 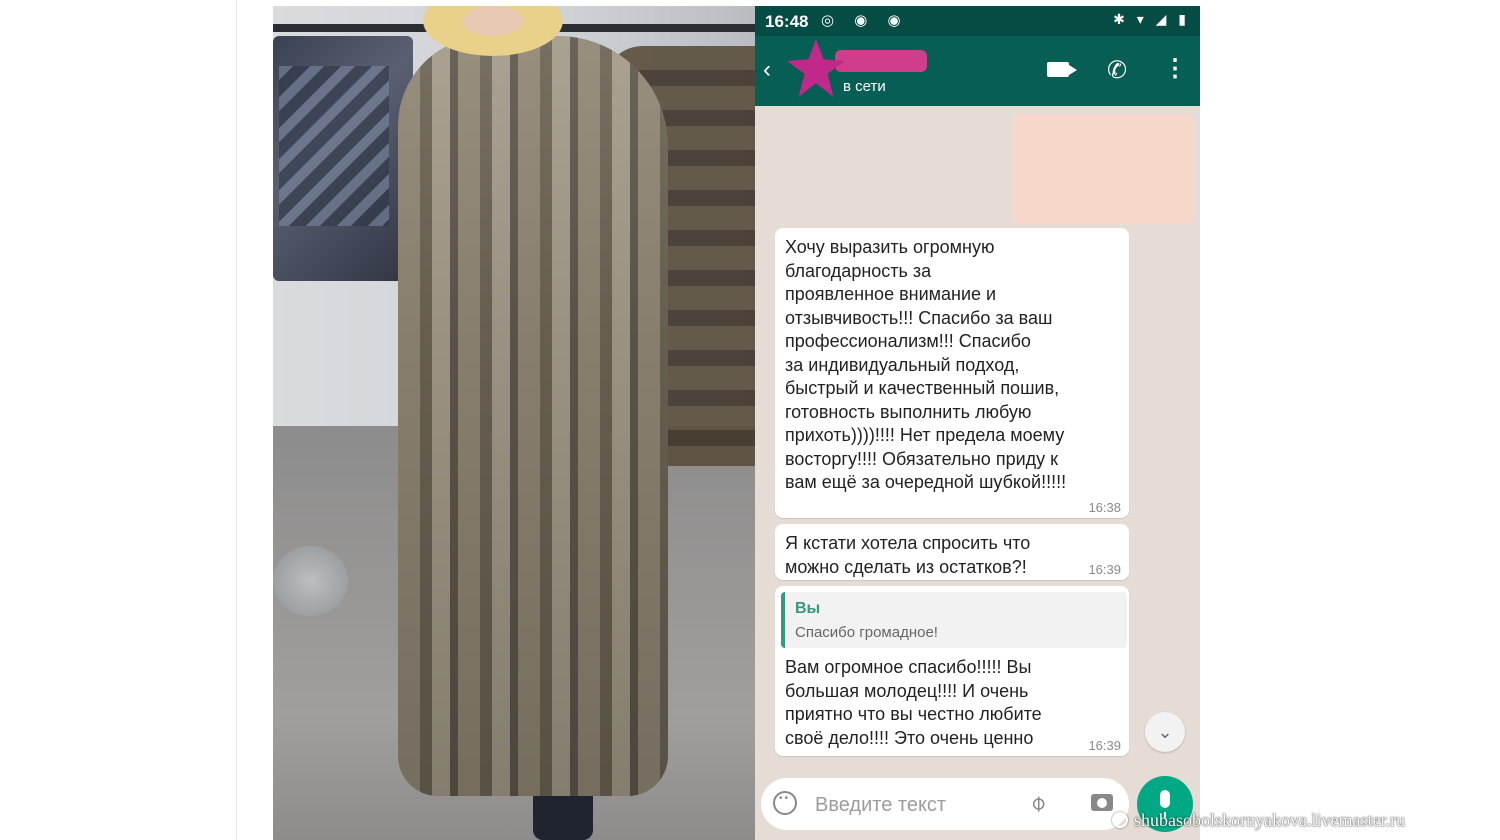 What do you see at coordinates (1117, 70) in the screenshot?
I see `phone-call-icon: ✆` at bounding box center [1117, 70].